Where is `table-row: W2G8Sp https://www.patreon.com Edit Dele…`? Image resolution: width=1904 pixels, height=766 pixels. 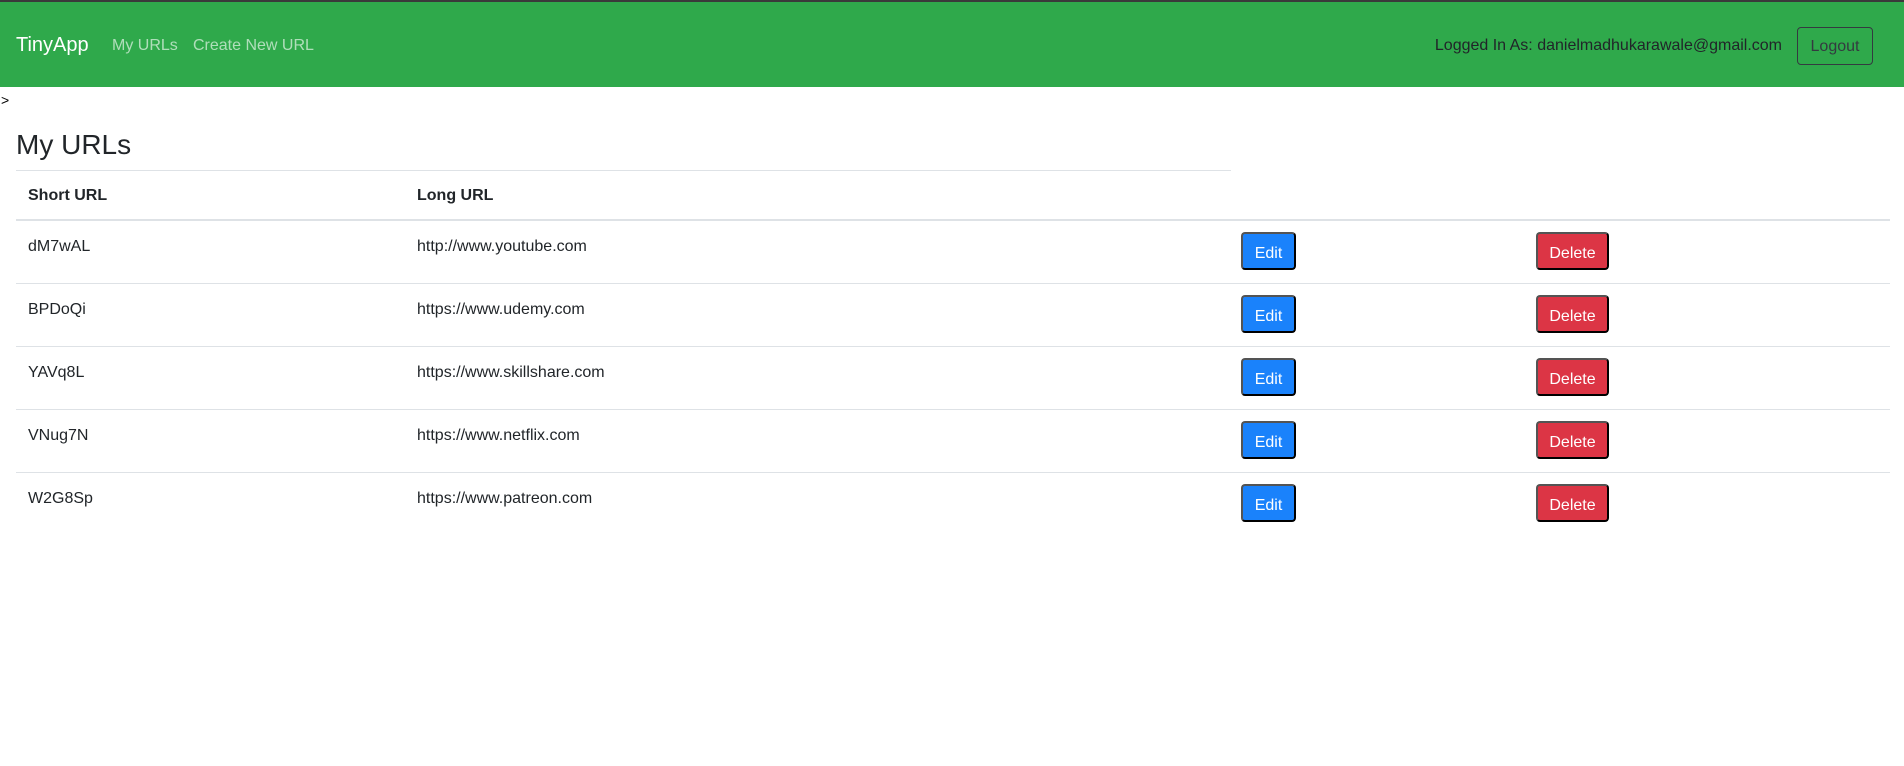 table-row: W2G8Sp https://www.patreon.com Edit Dele… is located at coordinates (953, 504).